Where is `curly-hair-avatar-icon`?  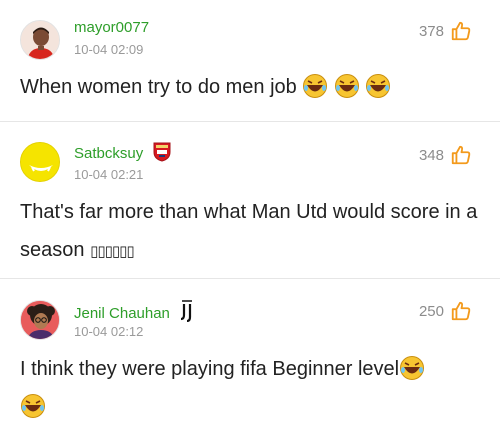
curly-hair-avatar-icon is located at coordinates (40, 320).